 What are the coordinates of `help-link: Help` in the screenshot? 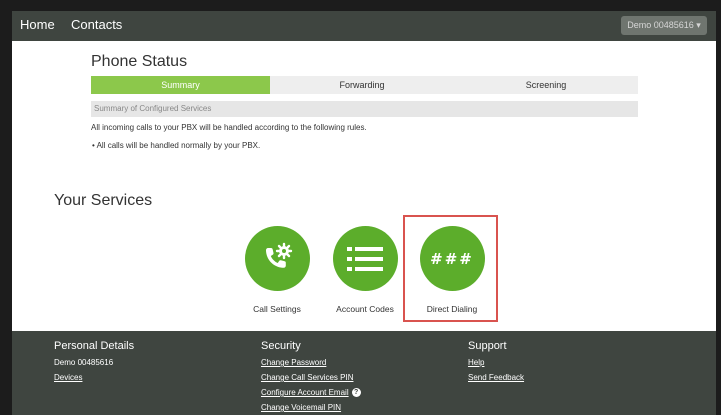 It's located at (496, 365).